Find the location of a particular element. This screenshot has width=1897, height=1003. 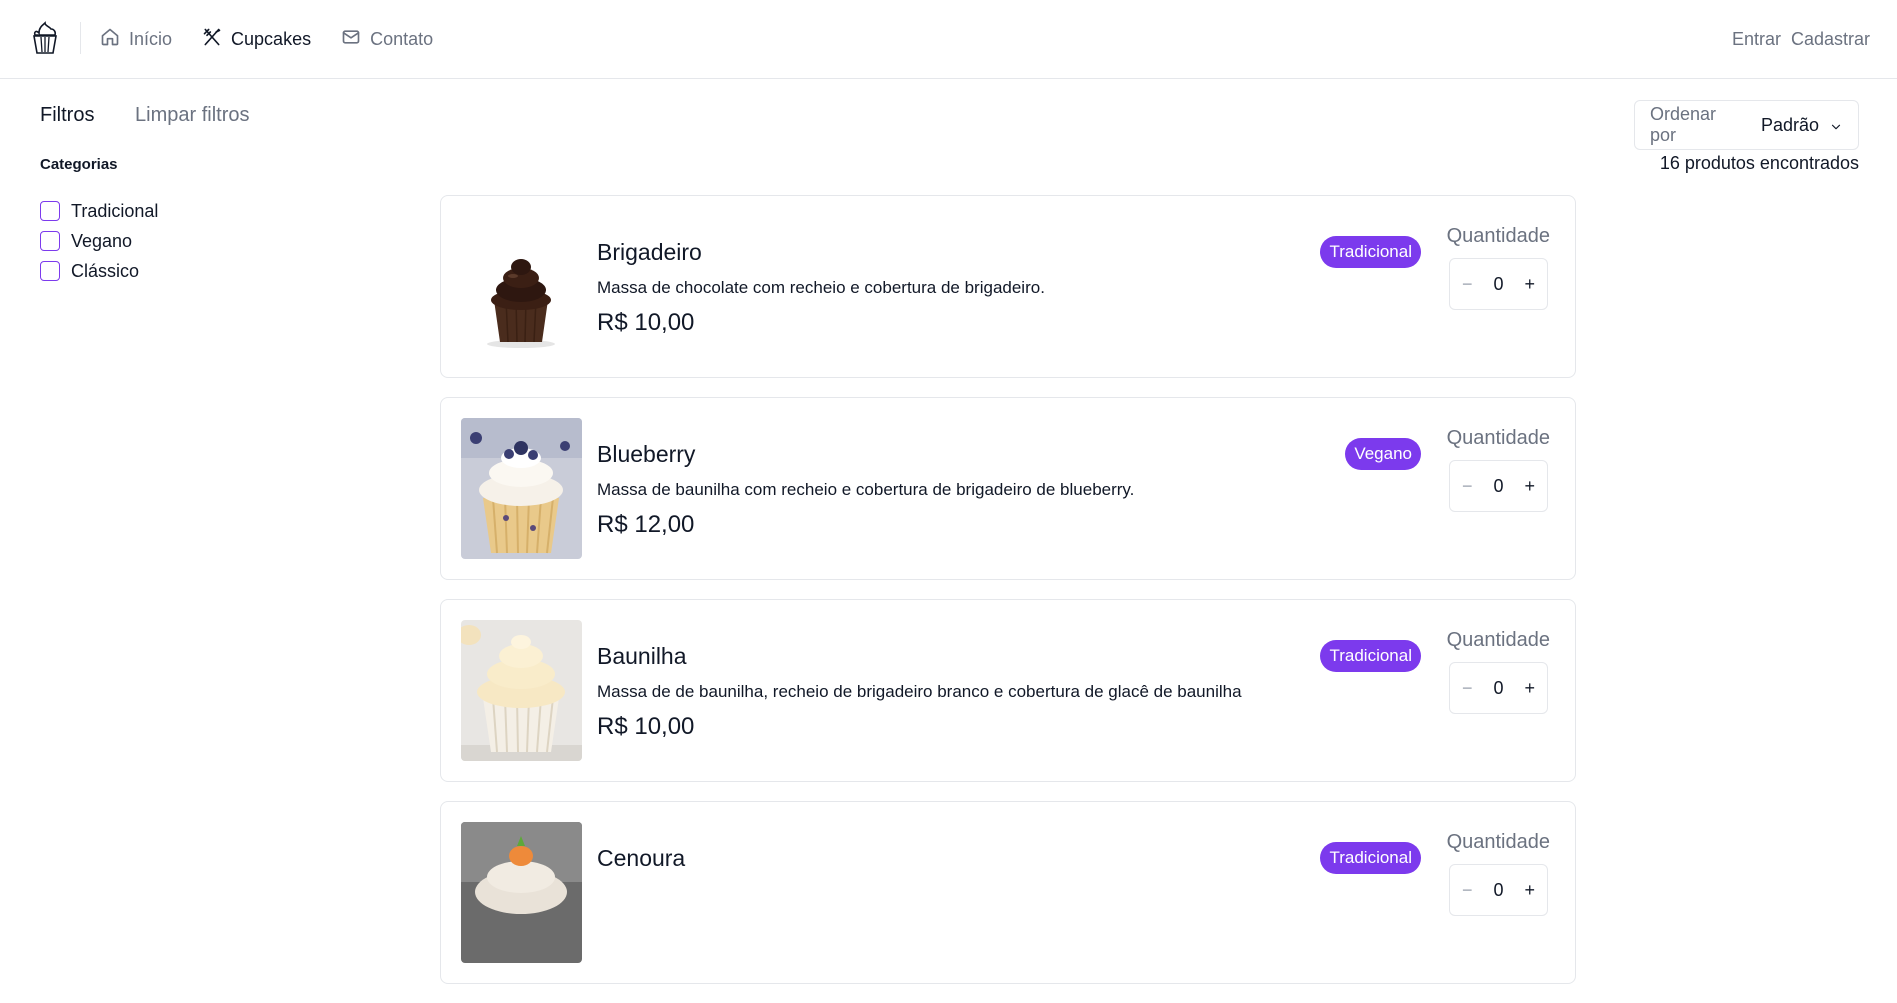

sort-label: Ordenar por is located at coordinates (1683, 124).